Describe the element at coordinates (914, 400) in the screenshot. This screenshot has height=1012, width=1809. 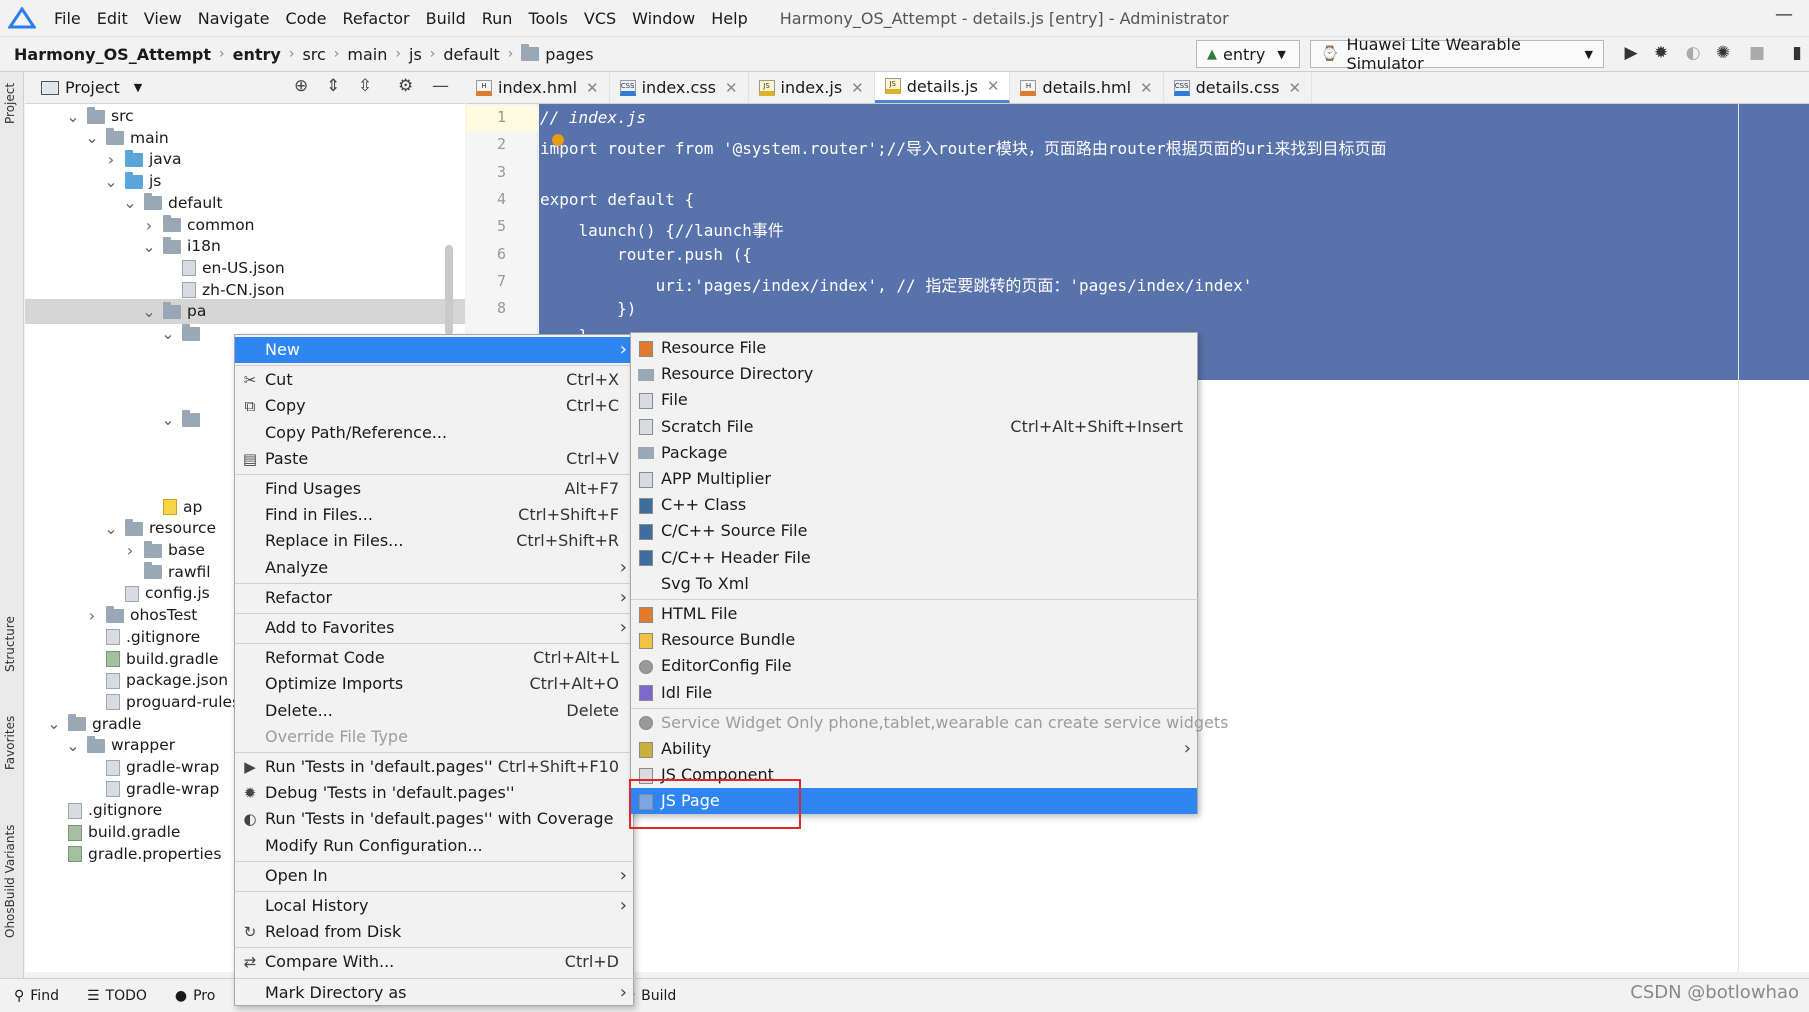
I see `menu-item: File` at that location.